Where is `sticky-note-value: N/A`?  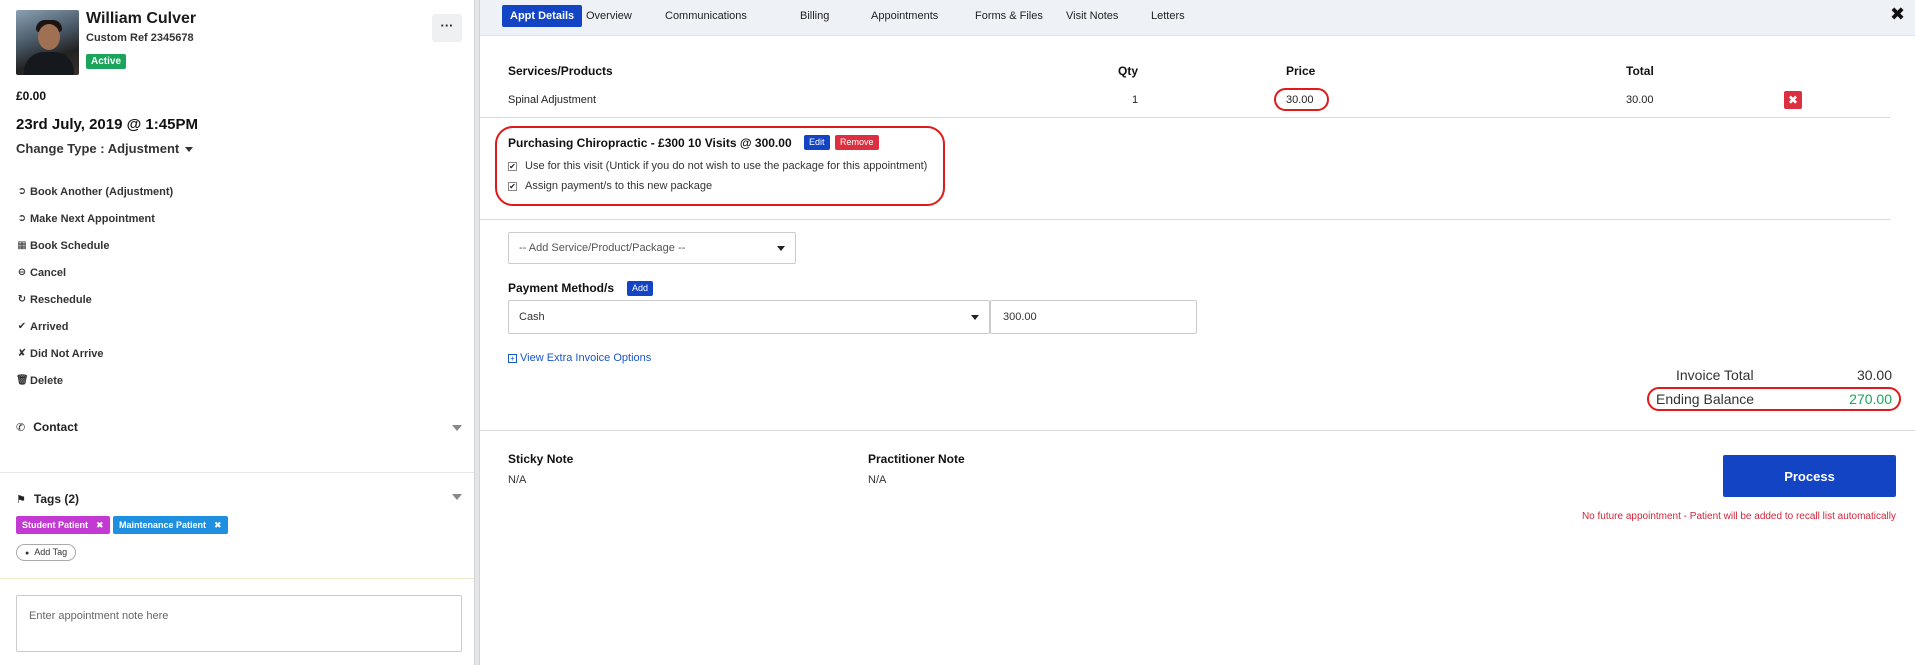 sticky-note-value: N/A is located at coordinates (517, 480).